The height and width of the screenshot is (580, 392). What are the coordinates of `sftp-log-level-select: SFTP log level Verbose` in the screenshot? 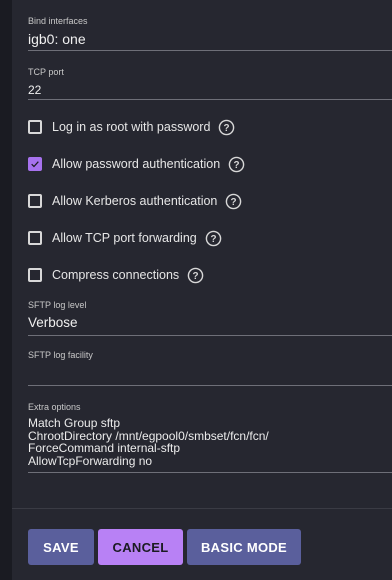 It's located at (210, 318).